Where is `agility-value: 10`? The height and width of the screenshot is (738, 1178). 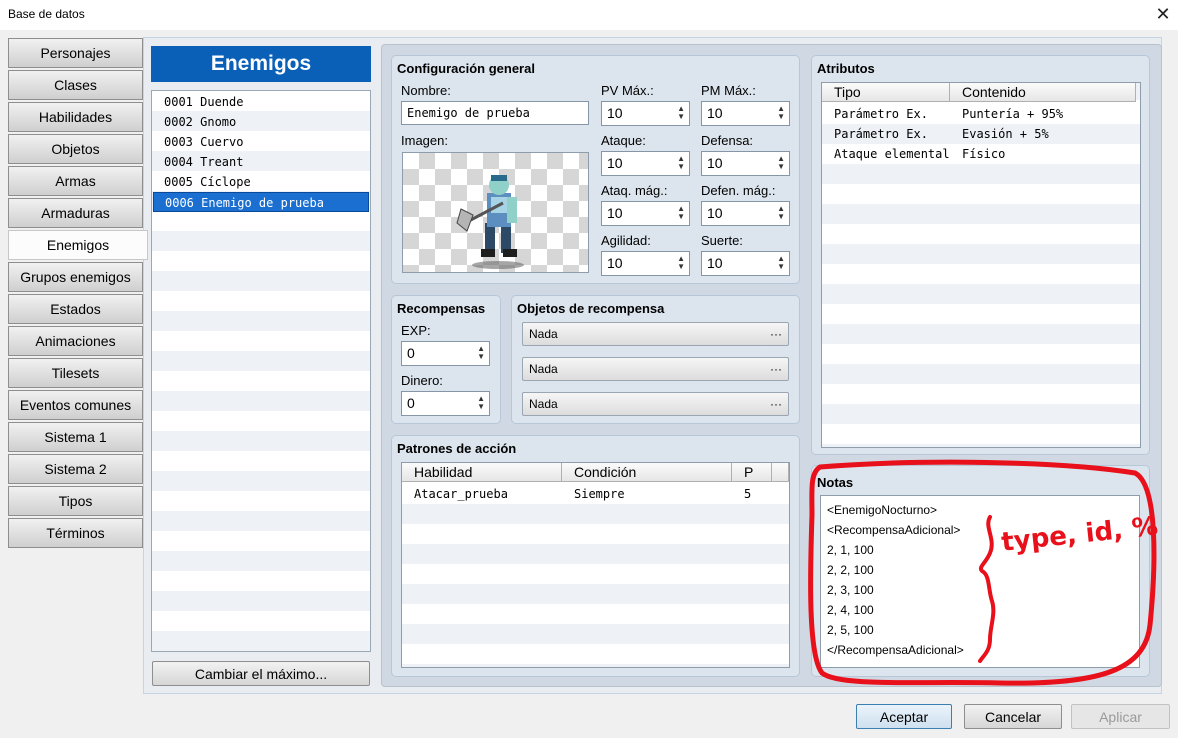
agility-value: 10 is located at coordinates (615, 263).